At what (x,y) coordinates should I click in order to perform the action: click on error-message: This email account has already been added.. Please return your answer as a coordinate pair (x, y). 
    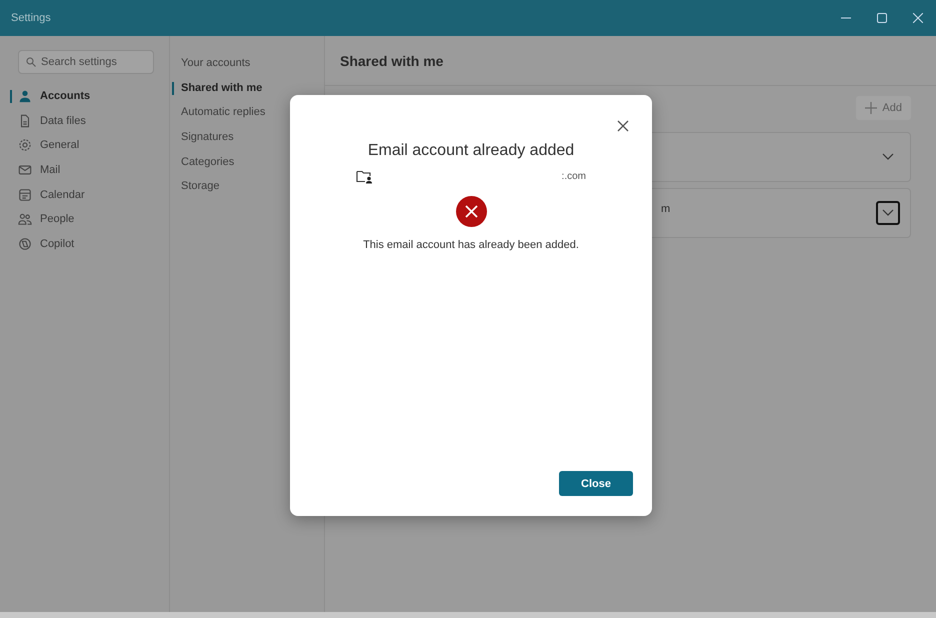
    Looking at the image, I should click on (471, 245).